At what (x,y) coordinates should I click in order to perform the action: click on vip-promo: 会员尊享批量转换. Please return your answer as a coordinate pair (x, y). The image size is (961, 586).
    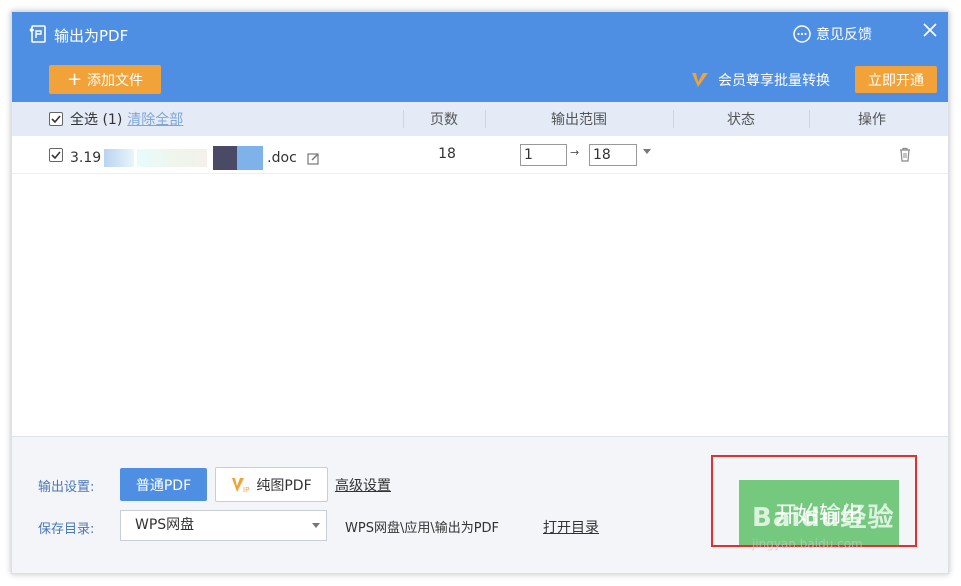
    Looking at the image, I should click on (760, 80).